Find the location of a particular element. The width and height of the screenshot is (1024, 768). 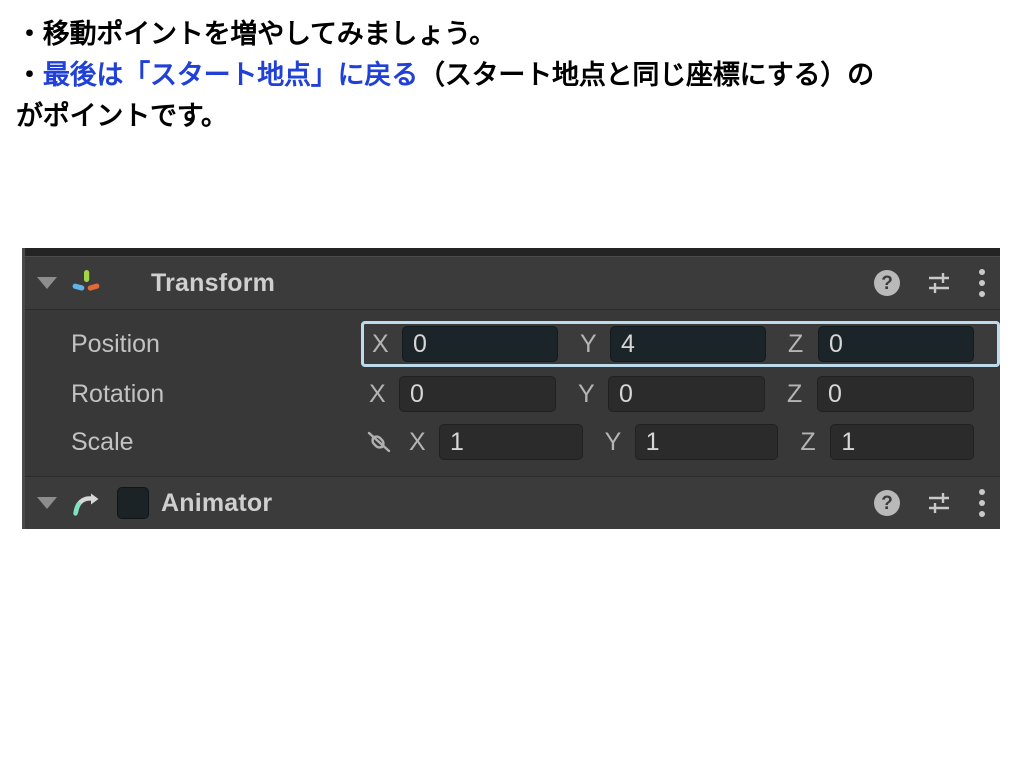

rotation-axis-x: X 0 is located at coordinates (465, 394).